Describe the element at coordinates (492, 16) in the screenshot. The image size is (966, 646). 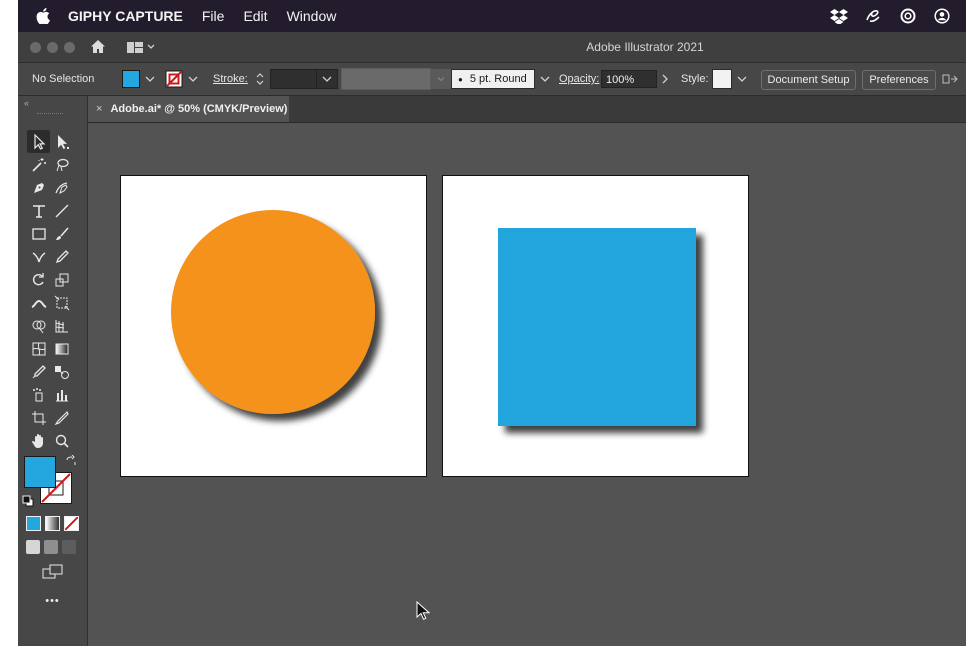
I see `macos-menubar: GIPHY CAPTURE File Edit Window` at that location.